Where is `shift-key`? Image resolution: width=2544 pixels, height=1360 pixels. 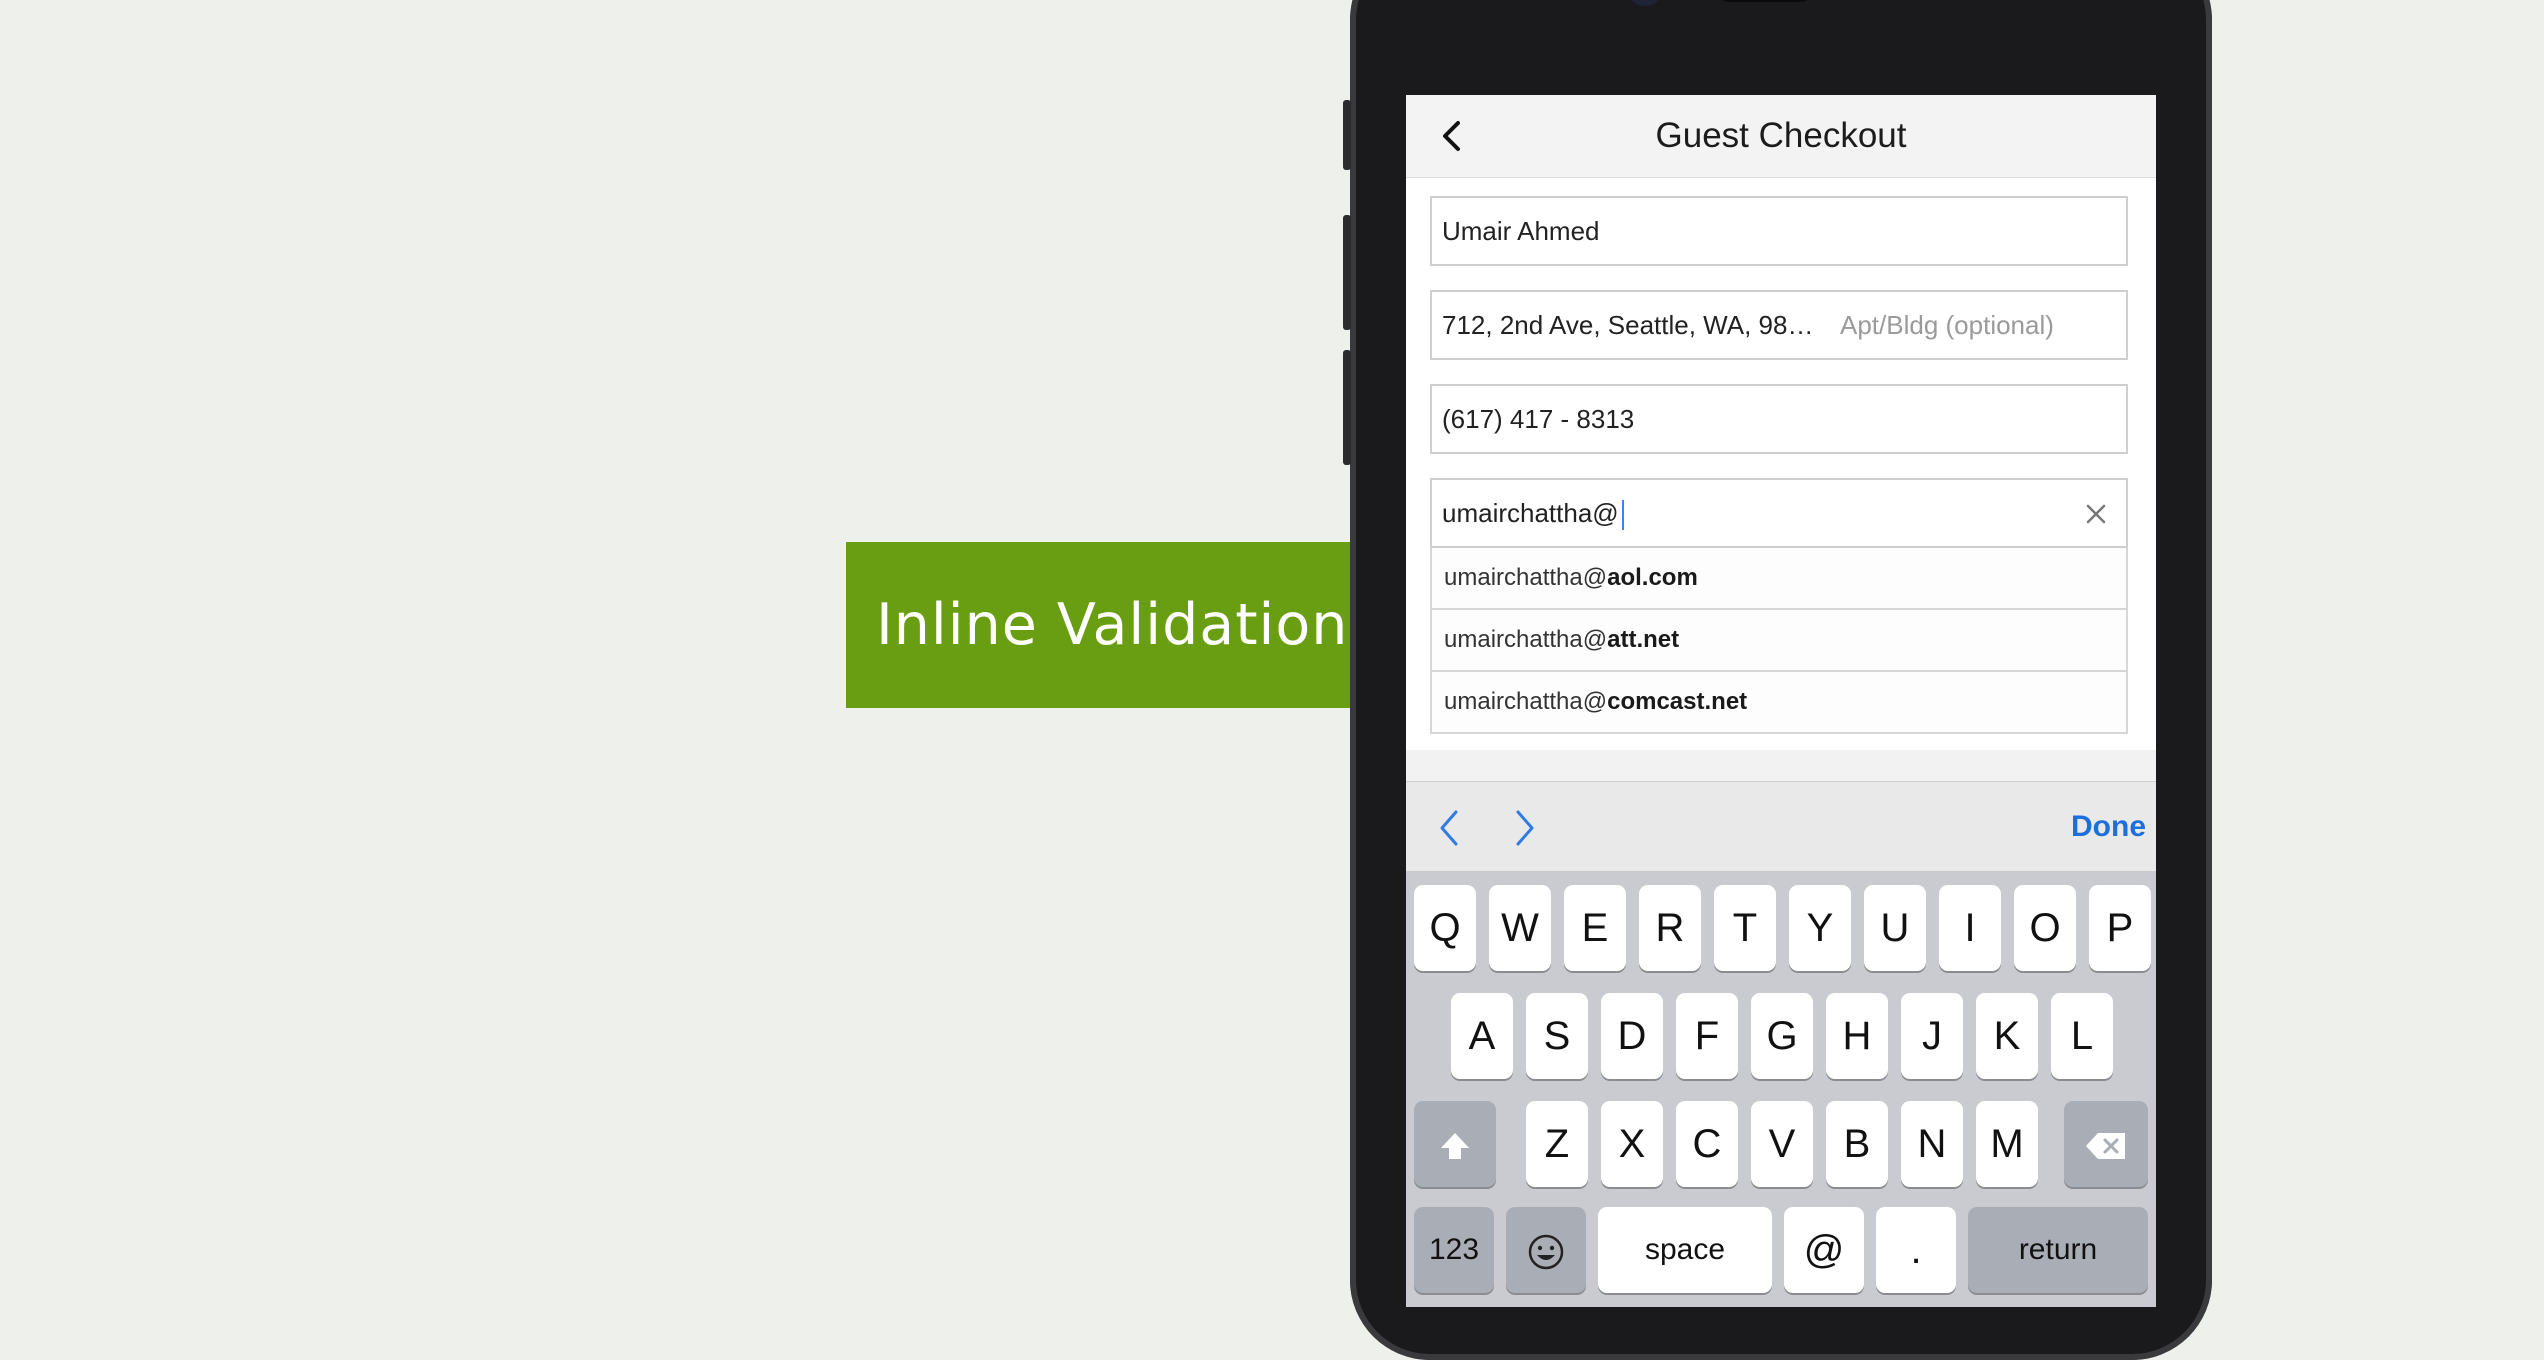 shift-key is located at coordinates (1455, 1144).